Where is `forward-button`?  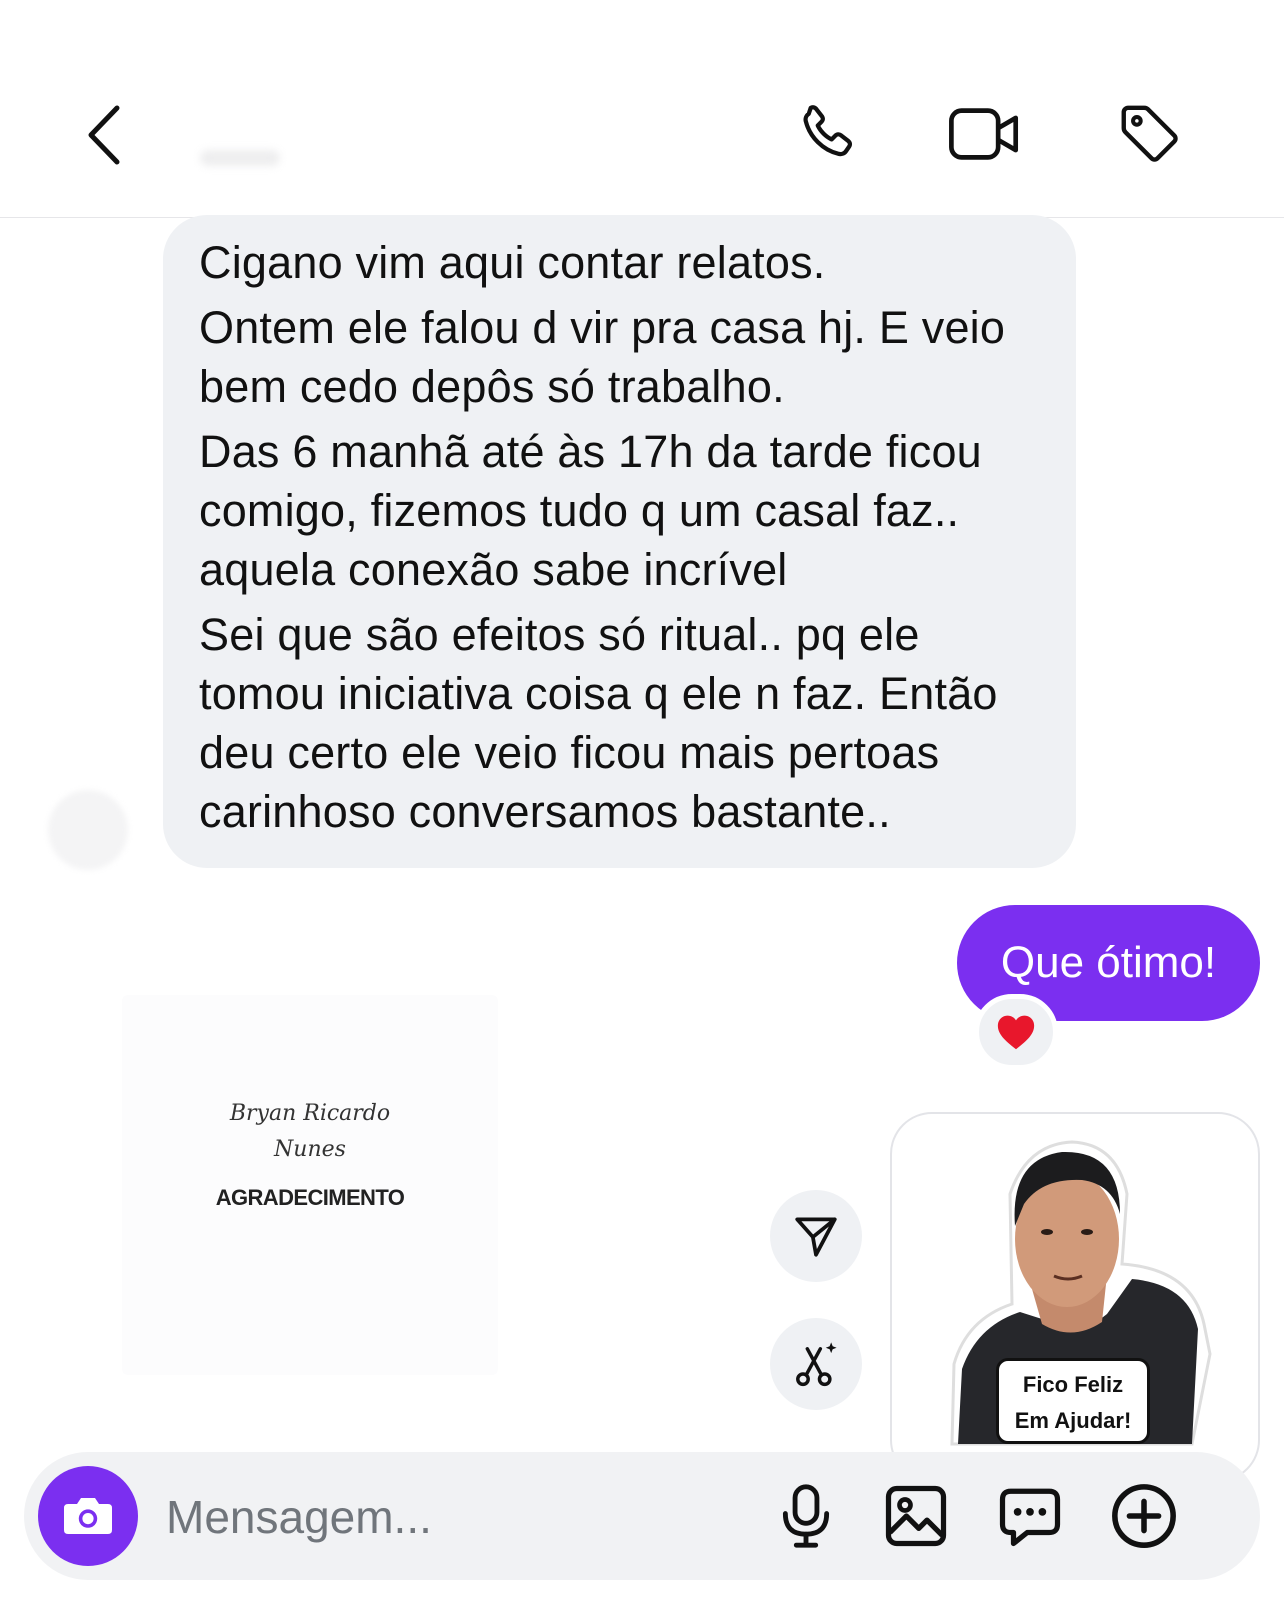 forward-button is located at coordinates (816, 1236).